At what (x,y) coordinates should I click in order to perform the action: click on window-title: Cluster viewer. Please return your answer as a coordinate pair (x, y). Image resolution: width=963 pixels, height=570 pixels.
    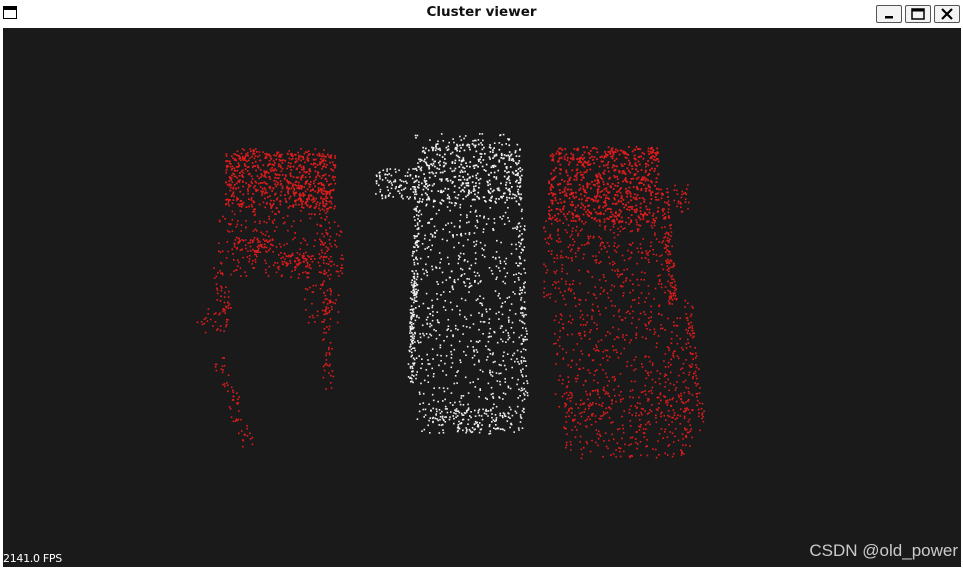
    Looking at the image, I should click on (481, 12).